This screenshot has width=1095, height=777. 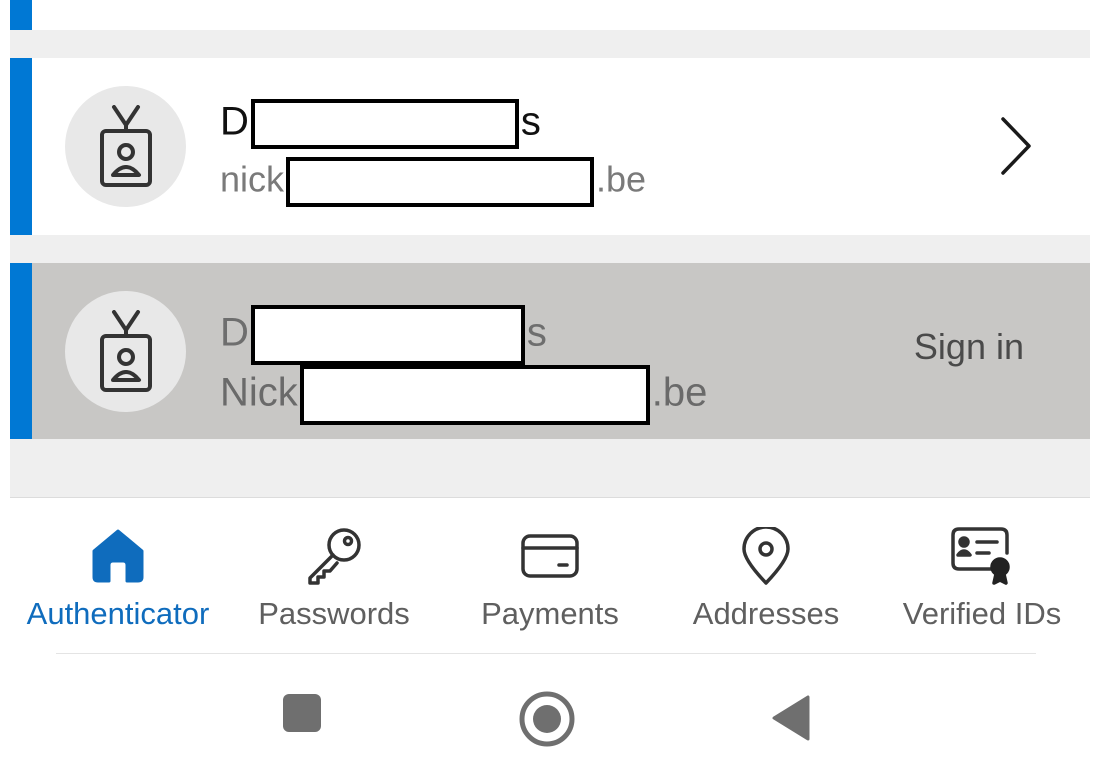 What do you see at coordinates (547, 721) in the screenshot?
I see `home-circle-icon` at bounding box center [547, 721].